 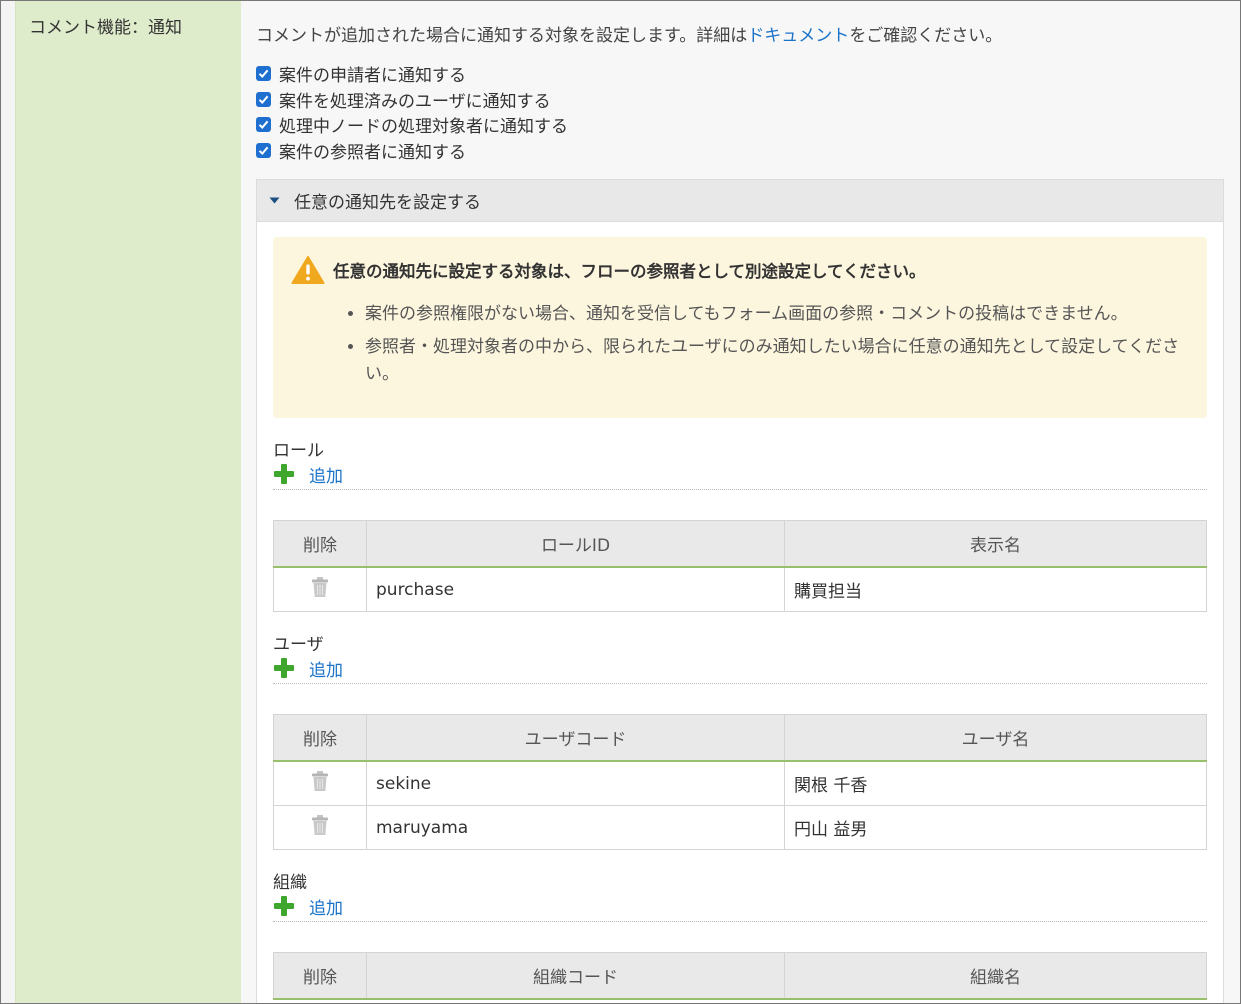 I want to click on org-section-title: 組織, so click(x=290, y=883).